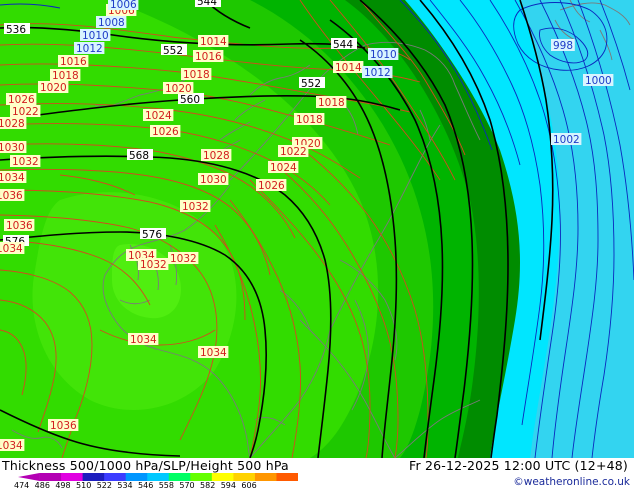 This screenshot has height=490, width=634. I want to click on scale-tick-label: 546, so click(146, 485).